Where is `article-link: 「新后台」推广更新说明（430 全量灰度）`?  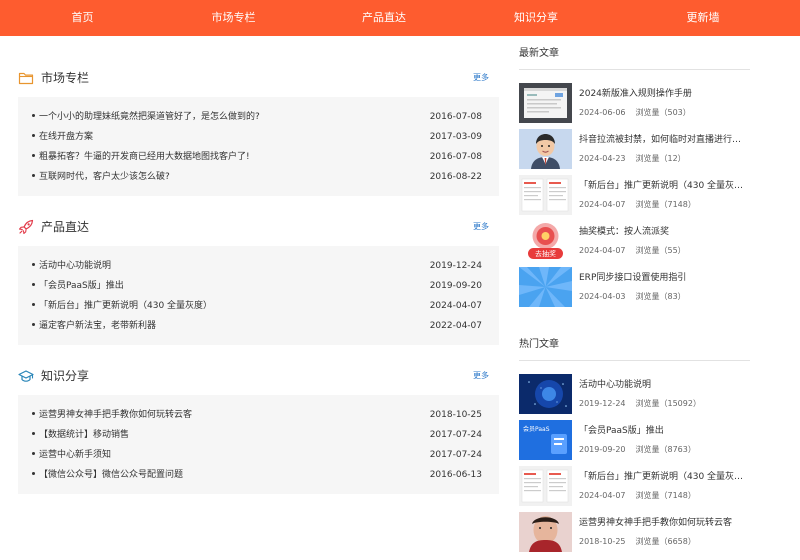 article-link: 「新后台」推广更新说明（430 全量灰度） is located at coordinates (122, 306).